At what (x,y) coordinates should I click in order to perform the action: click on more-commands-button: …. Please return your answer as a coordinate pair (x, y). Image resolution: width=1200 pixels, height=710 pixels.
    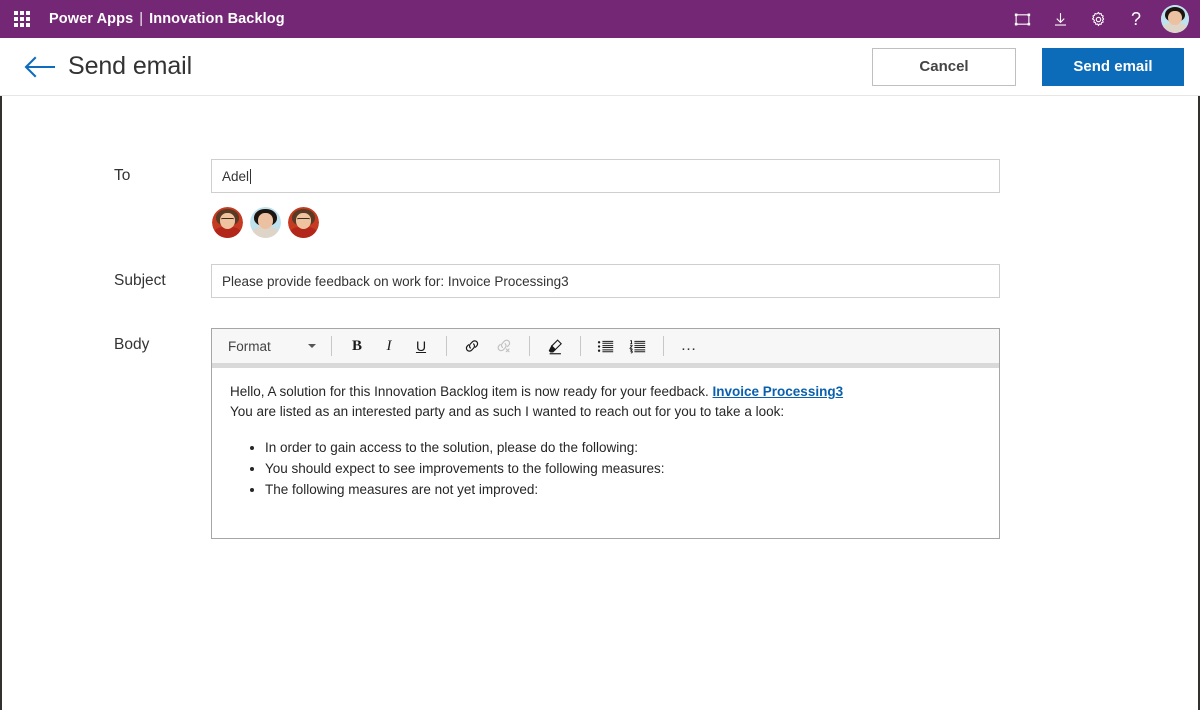
    Looking at the image, I should click on (689, 346).